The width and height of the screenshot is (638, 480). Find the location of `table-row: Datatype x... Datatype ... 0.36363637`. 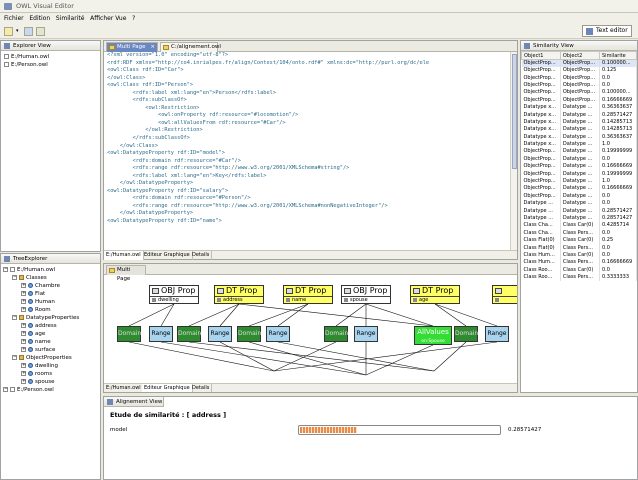

table-row: Datatype x... Datatype ... 0.36363637 is located at coordinates (579, 107).